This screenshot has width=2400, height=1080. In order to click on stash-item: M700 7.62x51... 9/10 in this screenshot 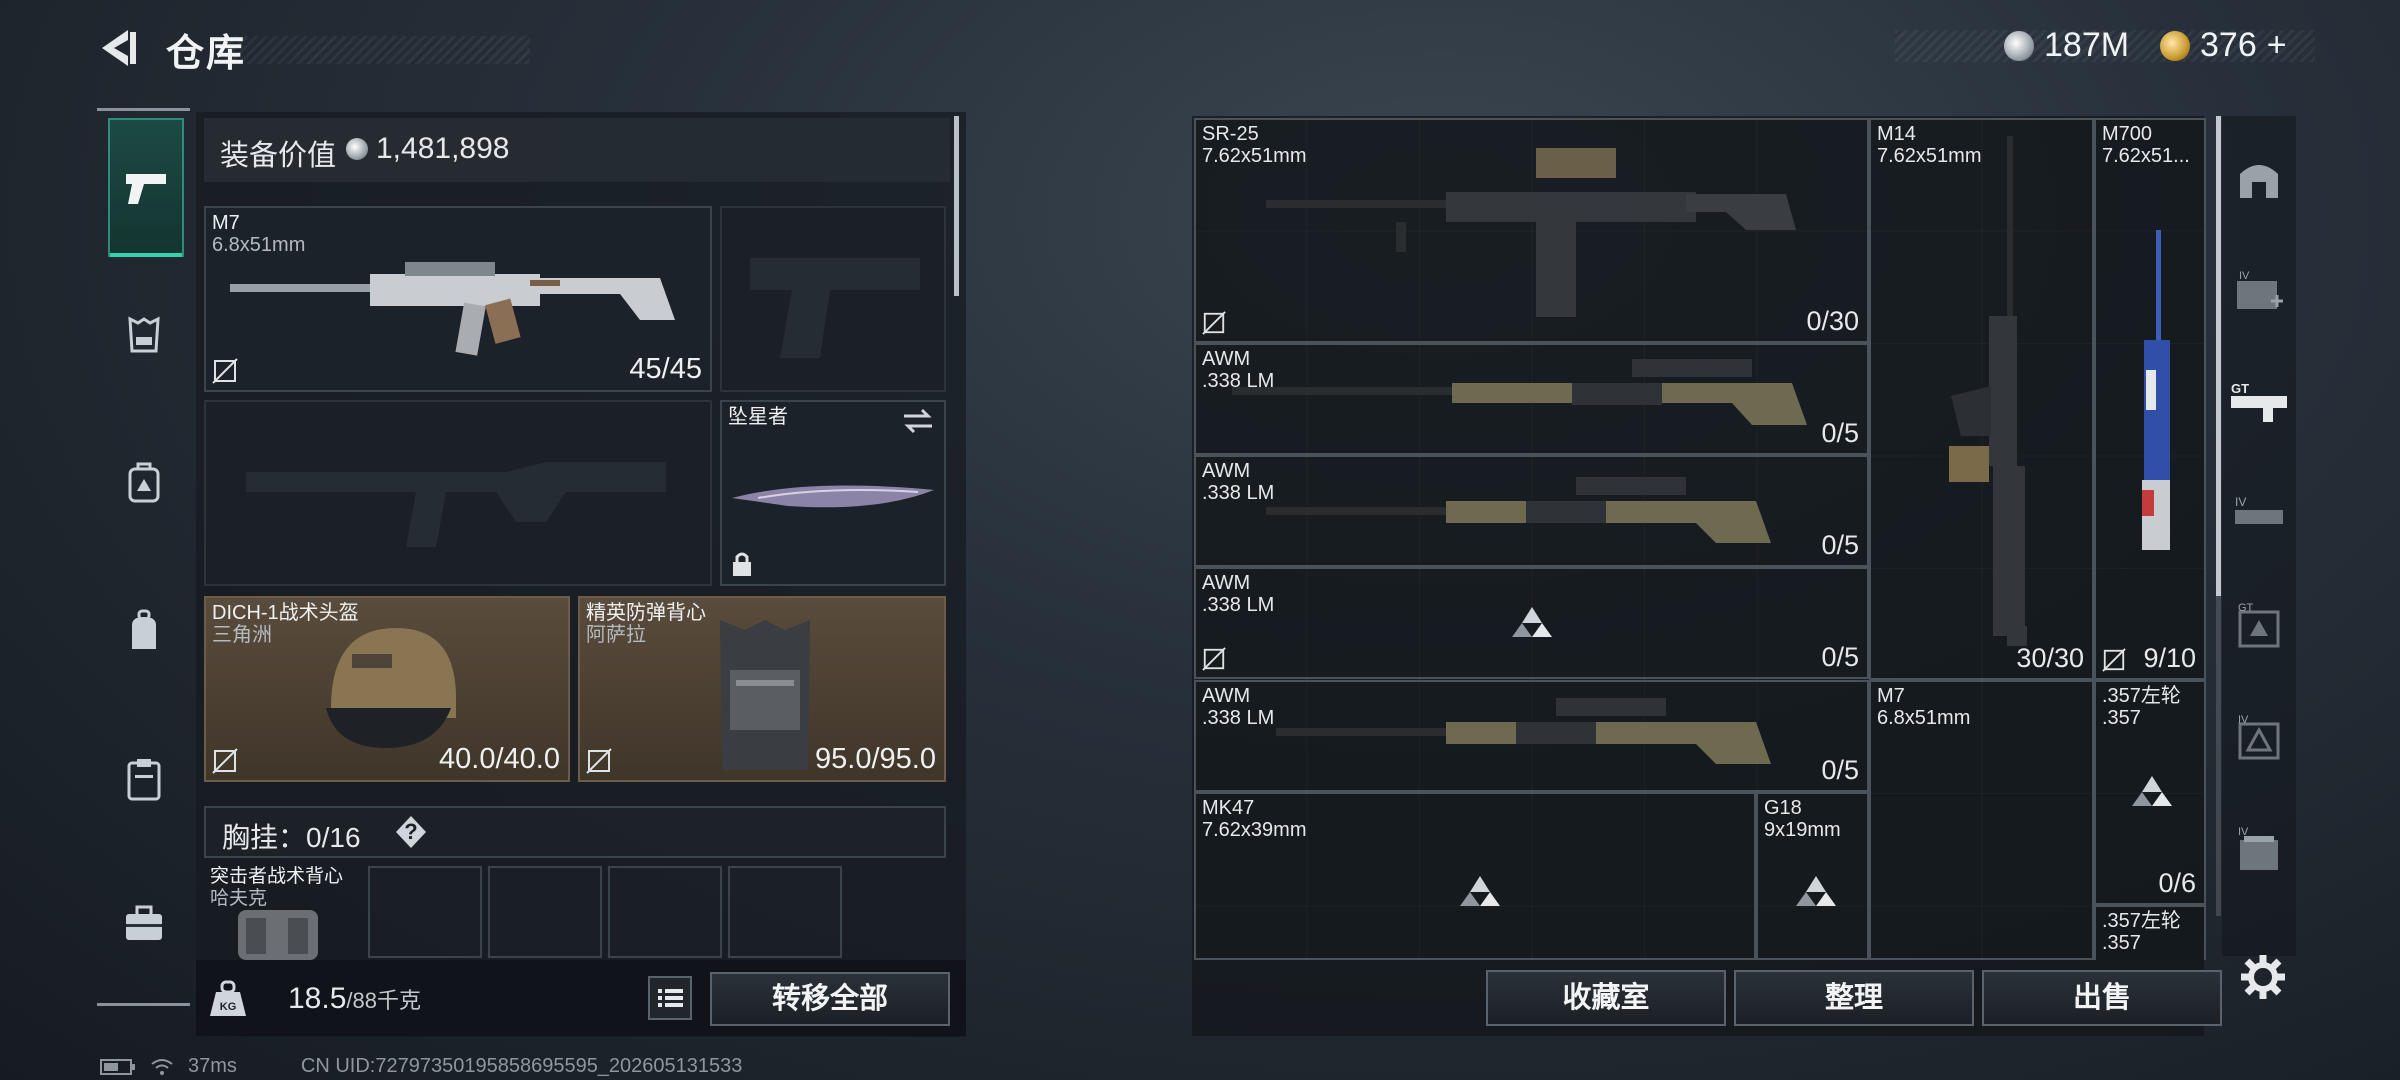, I will do `click(2150, 399)`.